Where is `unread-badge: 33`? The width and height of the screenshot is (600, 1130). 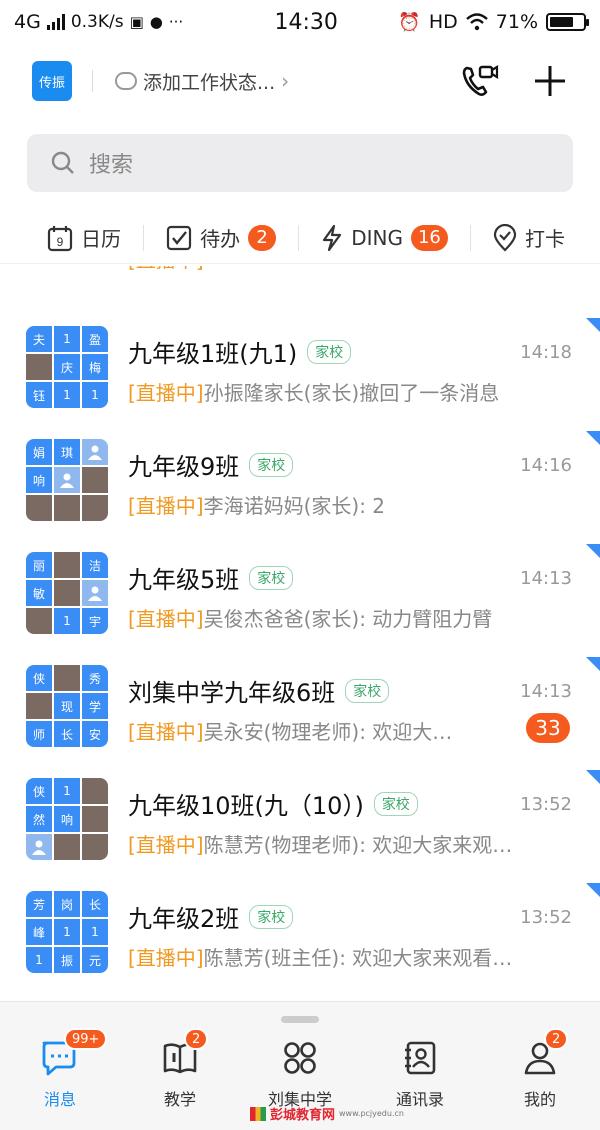 unread-badge: 33 is located at coordinates (548, 728).